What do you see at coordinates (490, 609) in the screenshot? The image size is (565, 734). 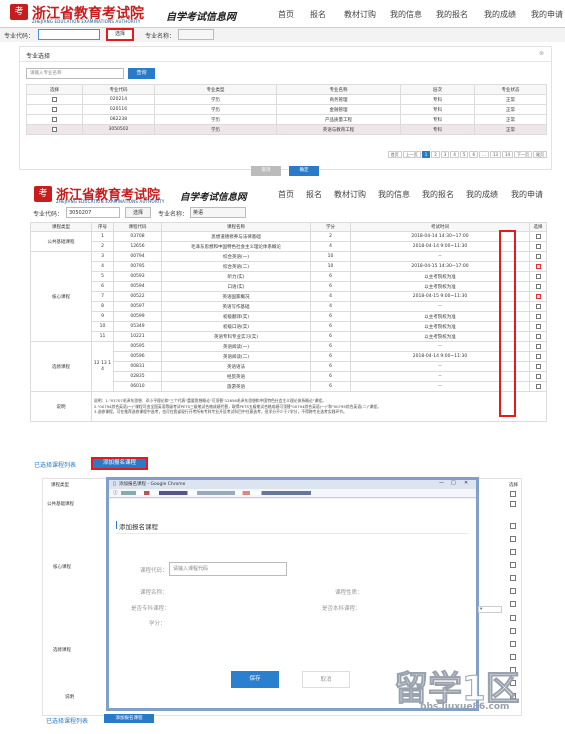 I see `bg-dropdown-peek: ▾` at bounding box center [490, 609].